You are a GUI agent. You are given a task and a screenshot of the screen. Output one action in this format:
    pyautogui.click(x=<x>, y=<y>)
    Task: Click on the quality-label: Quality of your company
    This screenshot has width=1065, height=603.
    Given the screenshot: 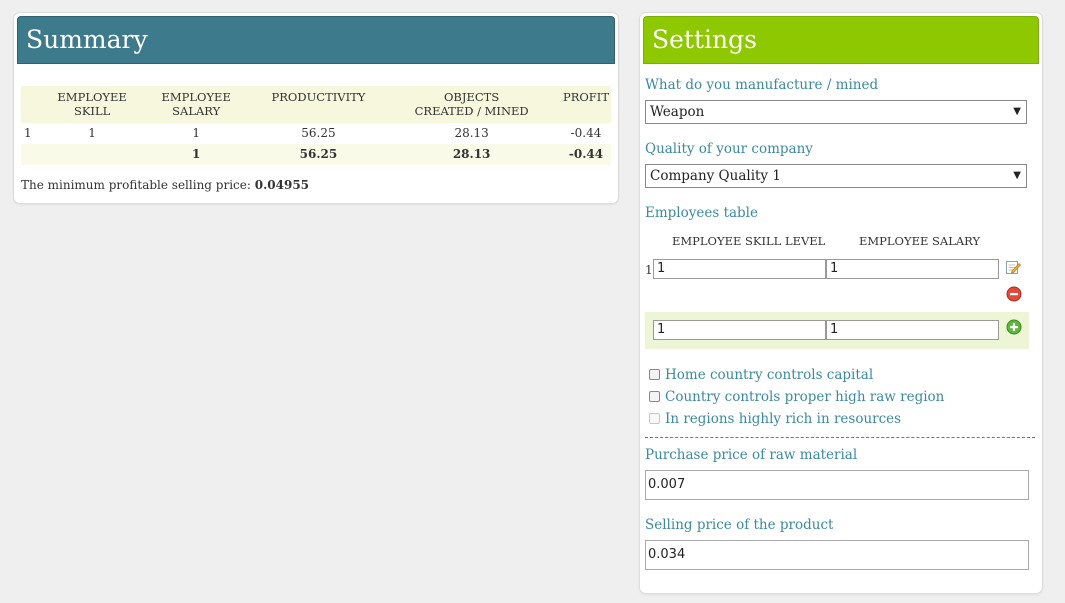 What is the action you would take?
    pyautogui.click(x=729, y=149)
    